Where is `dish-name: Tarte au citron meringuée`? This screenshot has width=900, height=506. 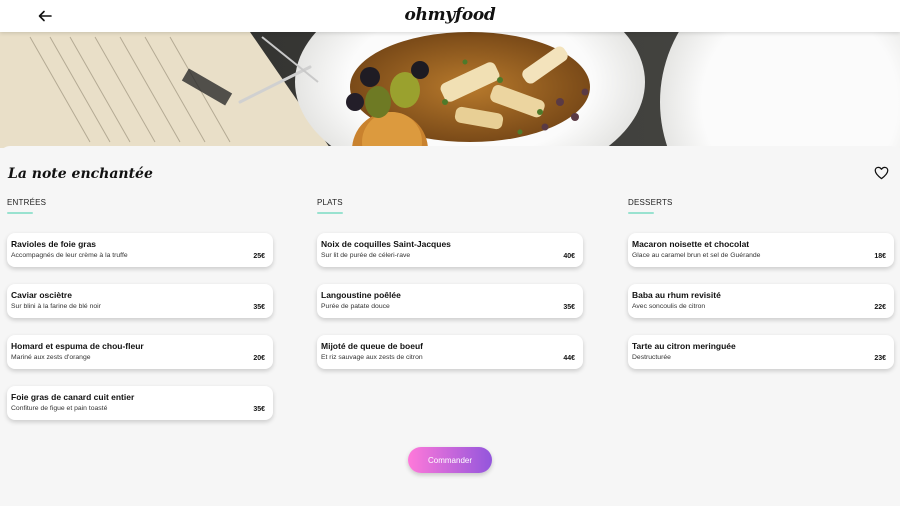
dish-name: Tarte au citron meringuée is located at coordinates (684, 346).